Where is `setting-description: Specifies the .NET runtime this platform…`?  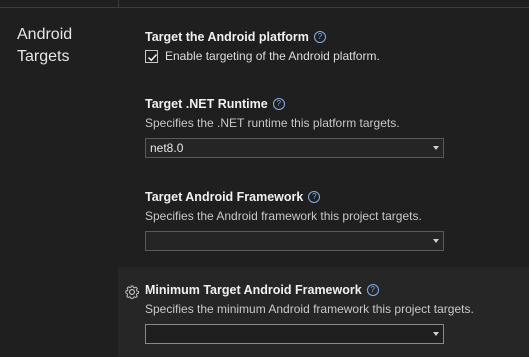
setting-description: Specifies the .NET runtime this platform… is located at coordinates (272, 123).